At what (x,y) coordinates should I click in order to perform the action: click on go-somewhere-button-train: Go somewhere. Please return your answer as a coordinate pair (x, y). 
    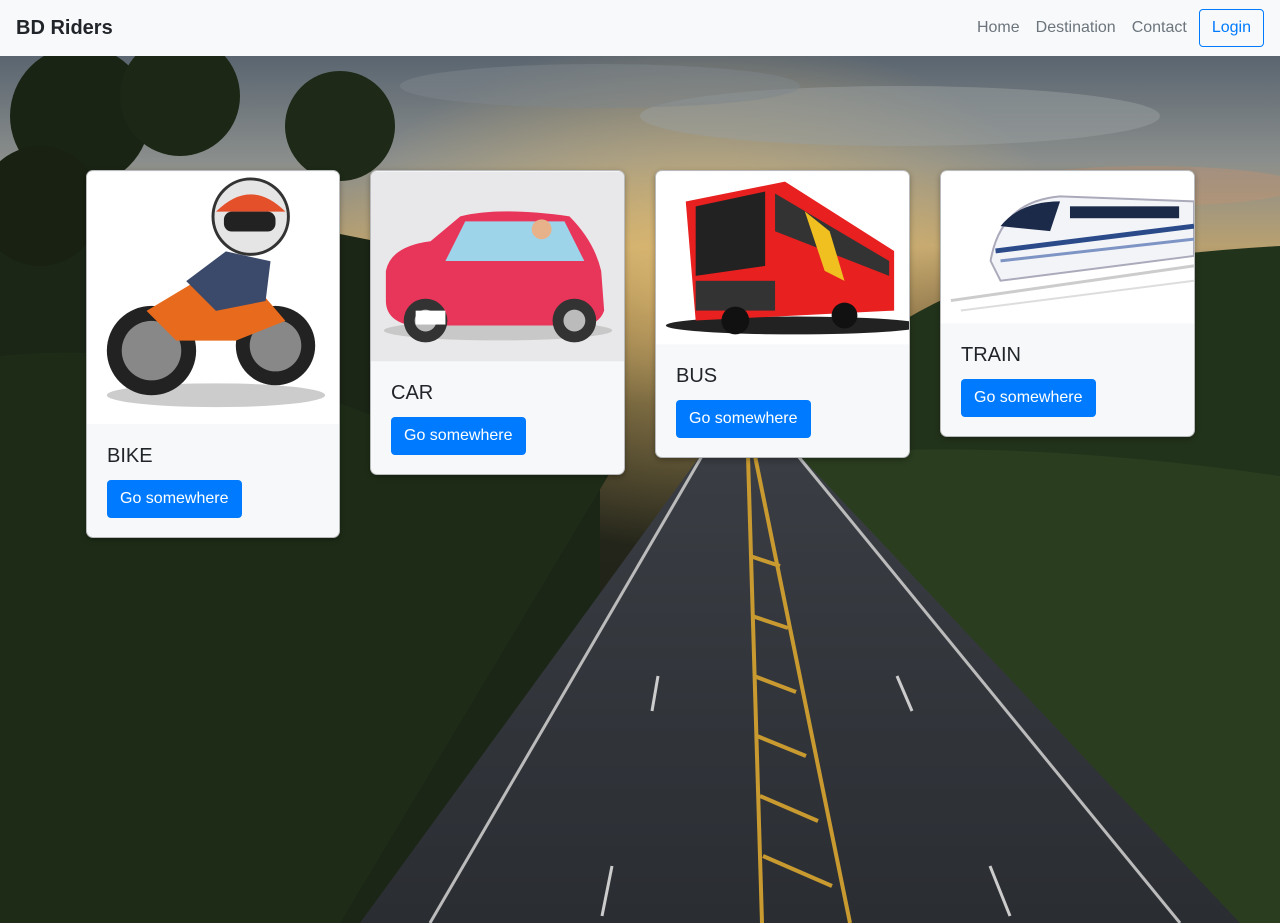
    Looking at the image, I should click on (1028, 398).